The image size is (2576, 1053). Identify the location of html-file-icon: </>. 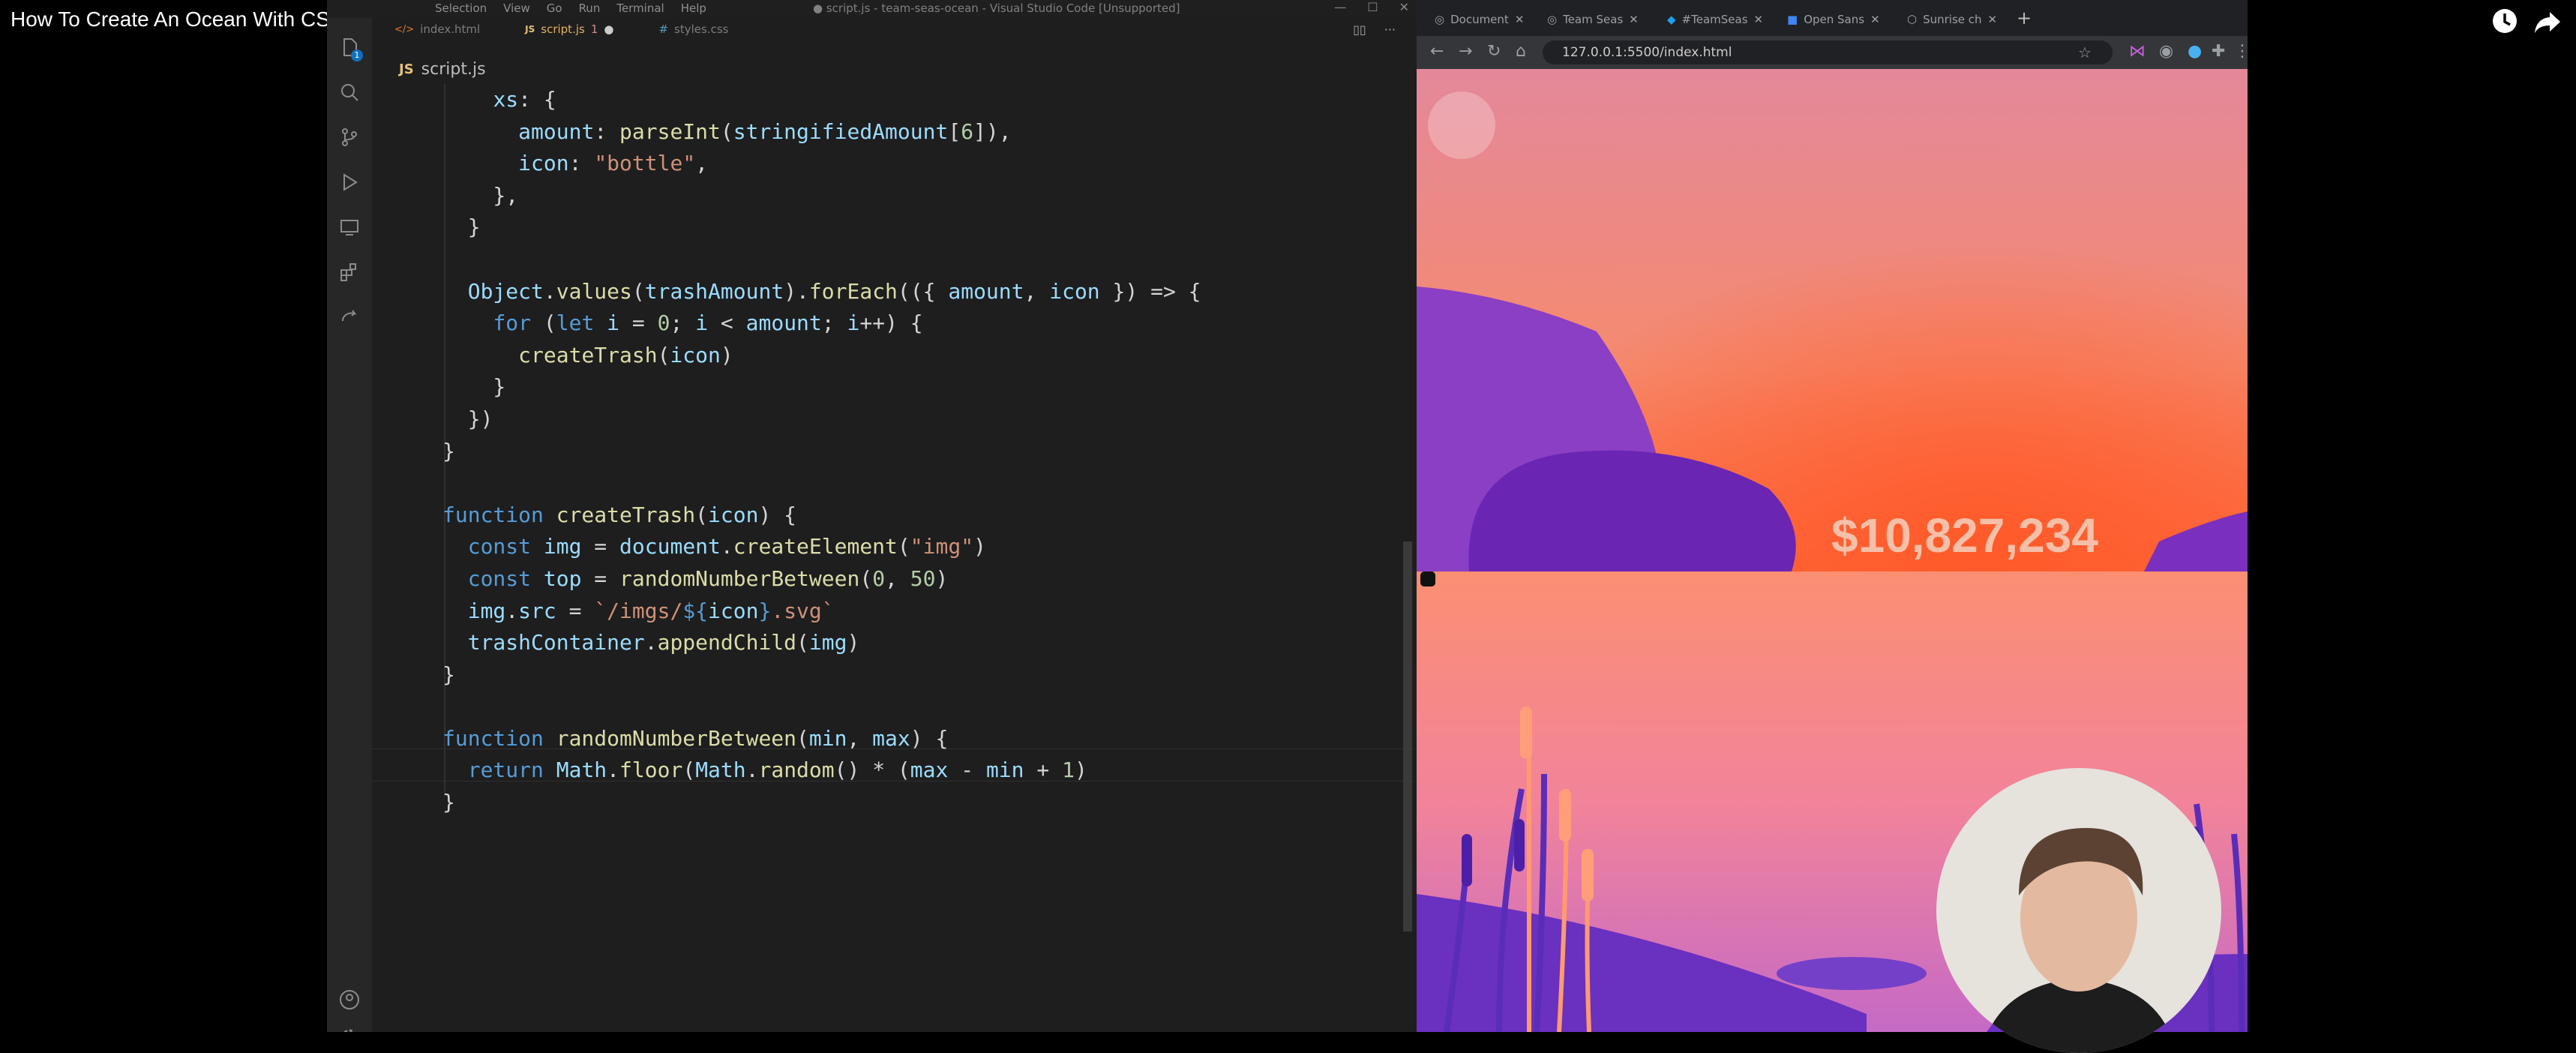
(404, 29).